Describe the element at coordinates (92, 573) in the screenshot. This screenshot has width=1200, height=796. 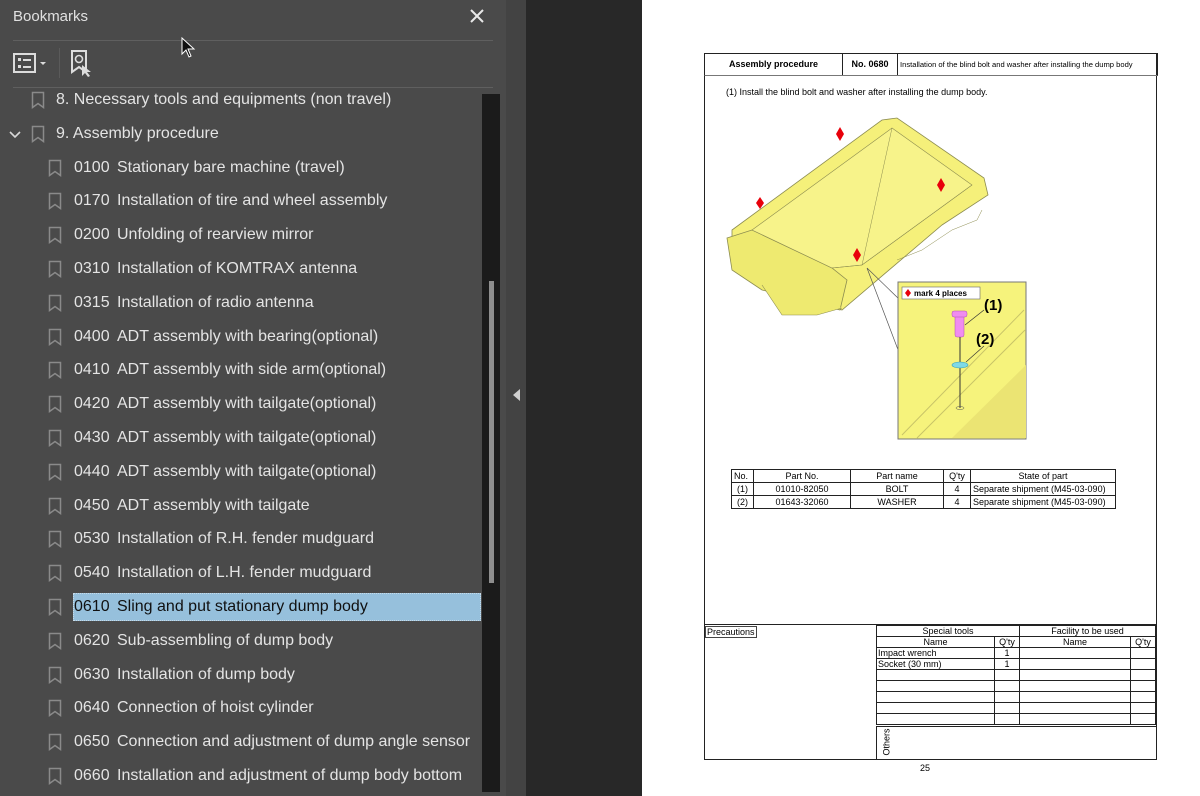
I see `bookmark-number: 0540` at that location.